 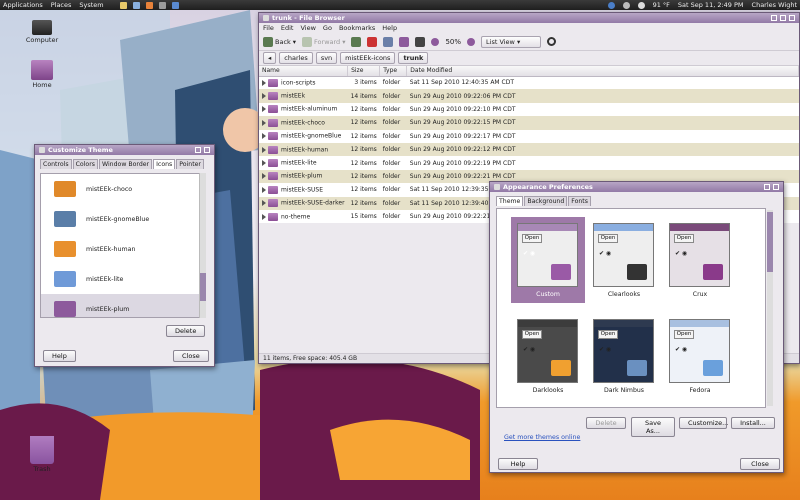 What do you see at coordinates (23, 5) in the screenshot?
I see `menu-applications: Applications` at bounding box center [23, 5].